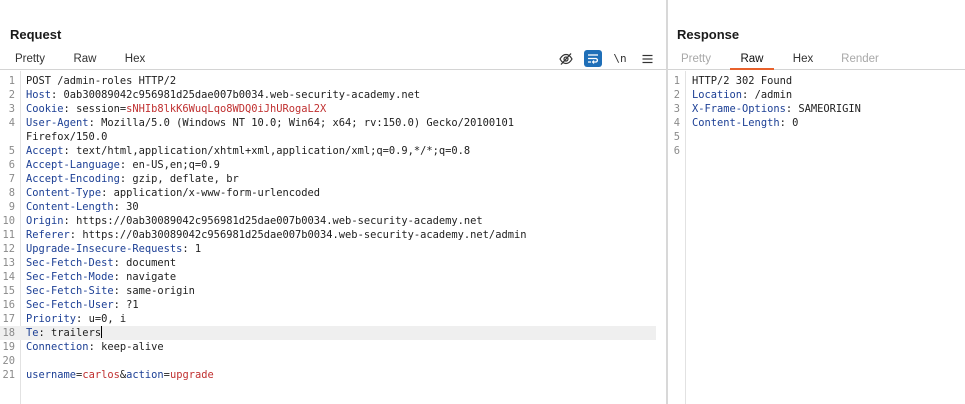 This screenshot has height=404, width=965. What do you see at coordinates (191, 375) in the screenshot?
I see `param-value: upgrade` at bounding box center [191, 375].